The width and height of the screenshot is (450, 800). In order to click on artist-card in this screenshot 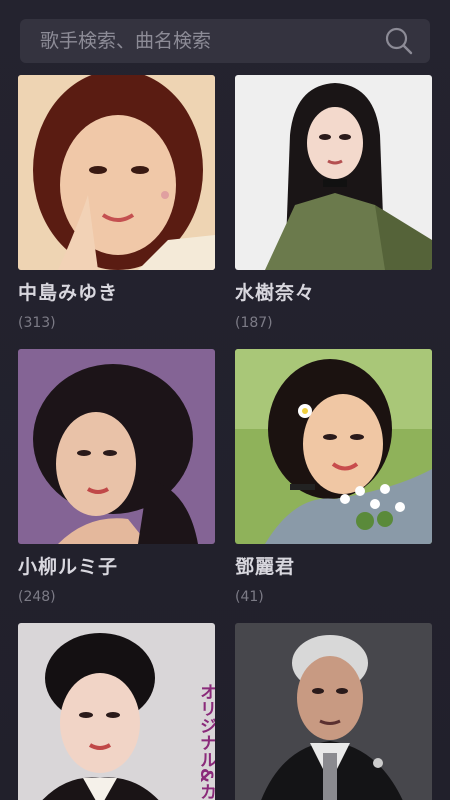, I will do `click(333, 711)`.